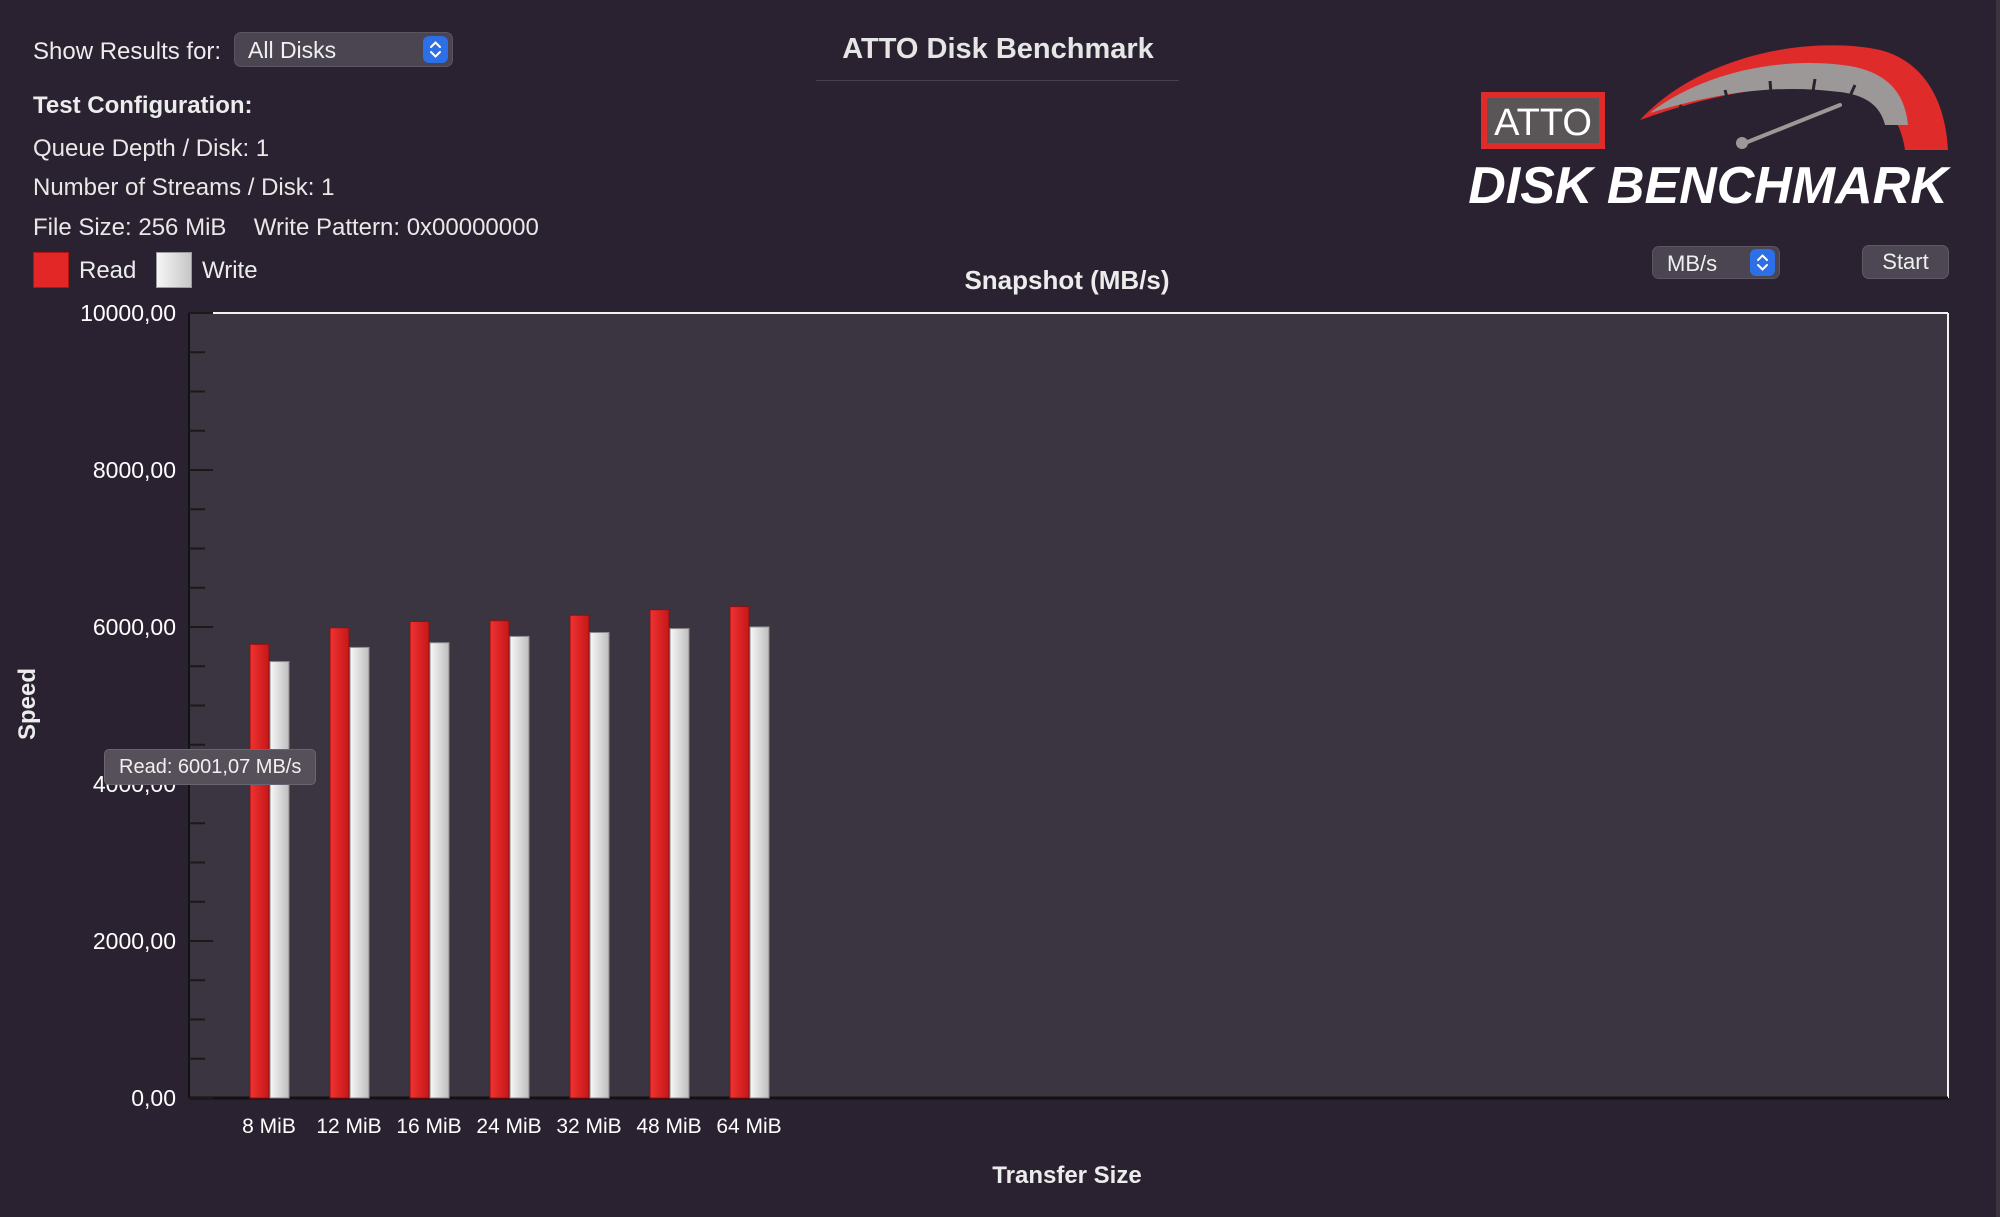 This screenshot has width=2000, height=1217. I want to click on y-tick-label: 6000,00, so click(134, 627).